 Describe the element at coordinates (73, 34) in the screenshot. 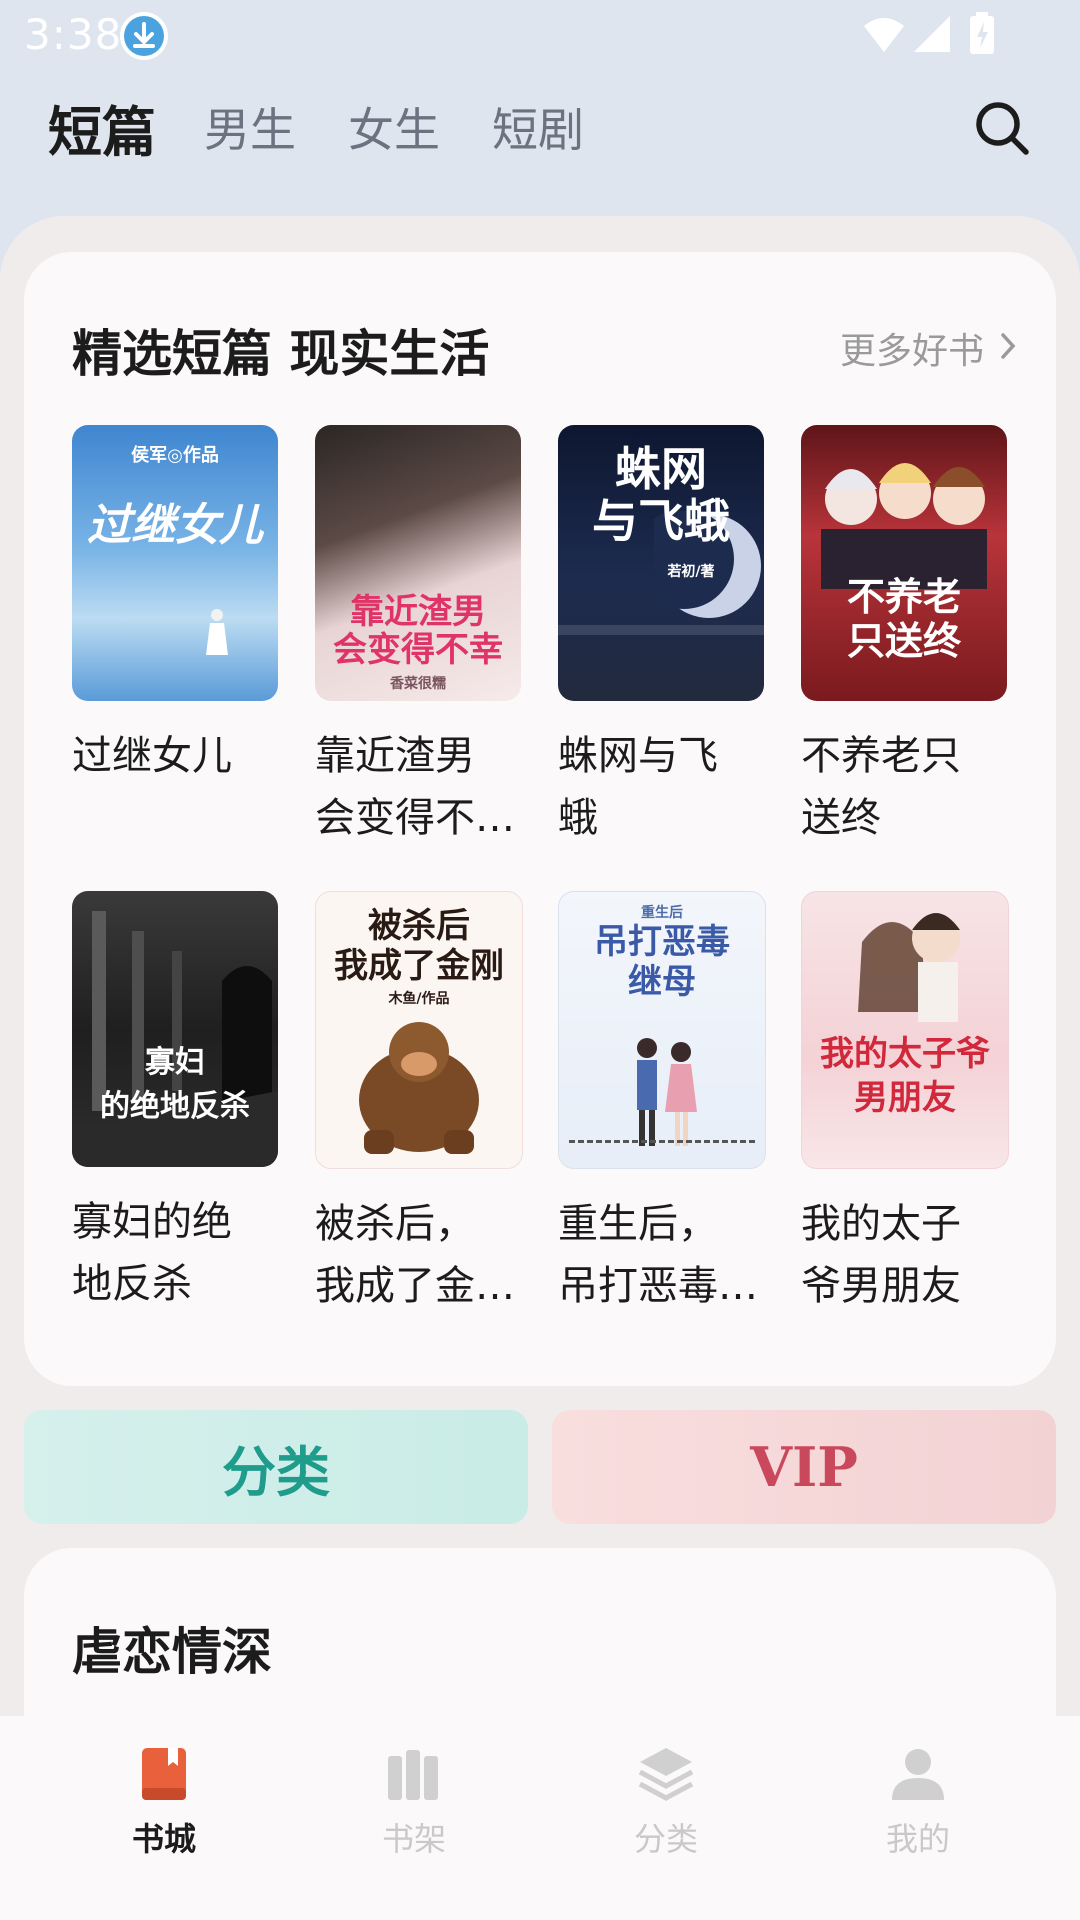

I see `status-time: 3:38` at that location.